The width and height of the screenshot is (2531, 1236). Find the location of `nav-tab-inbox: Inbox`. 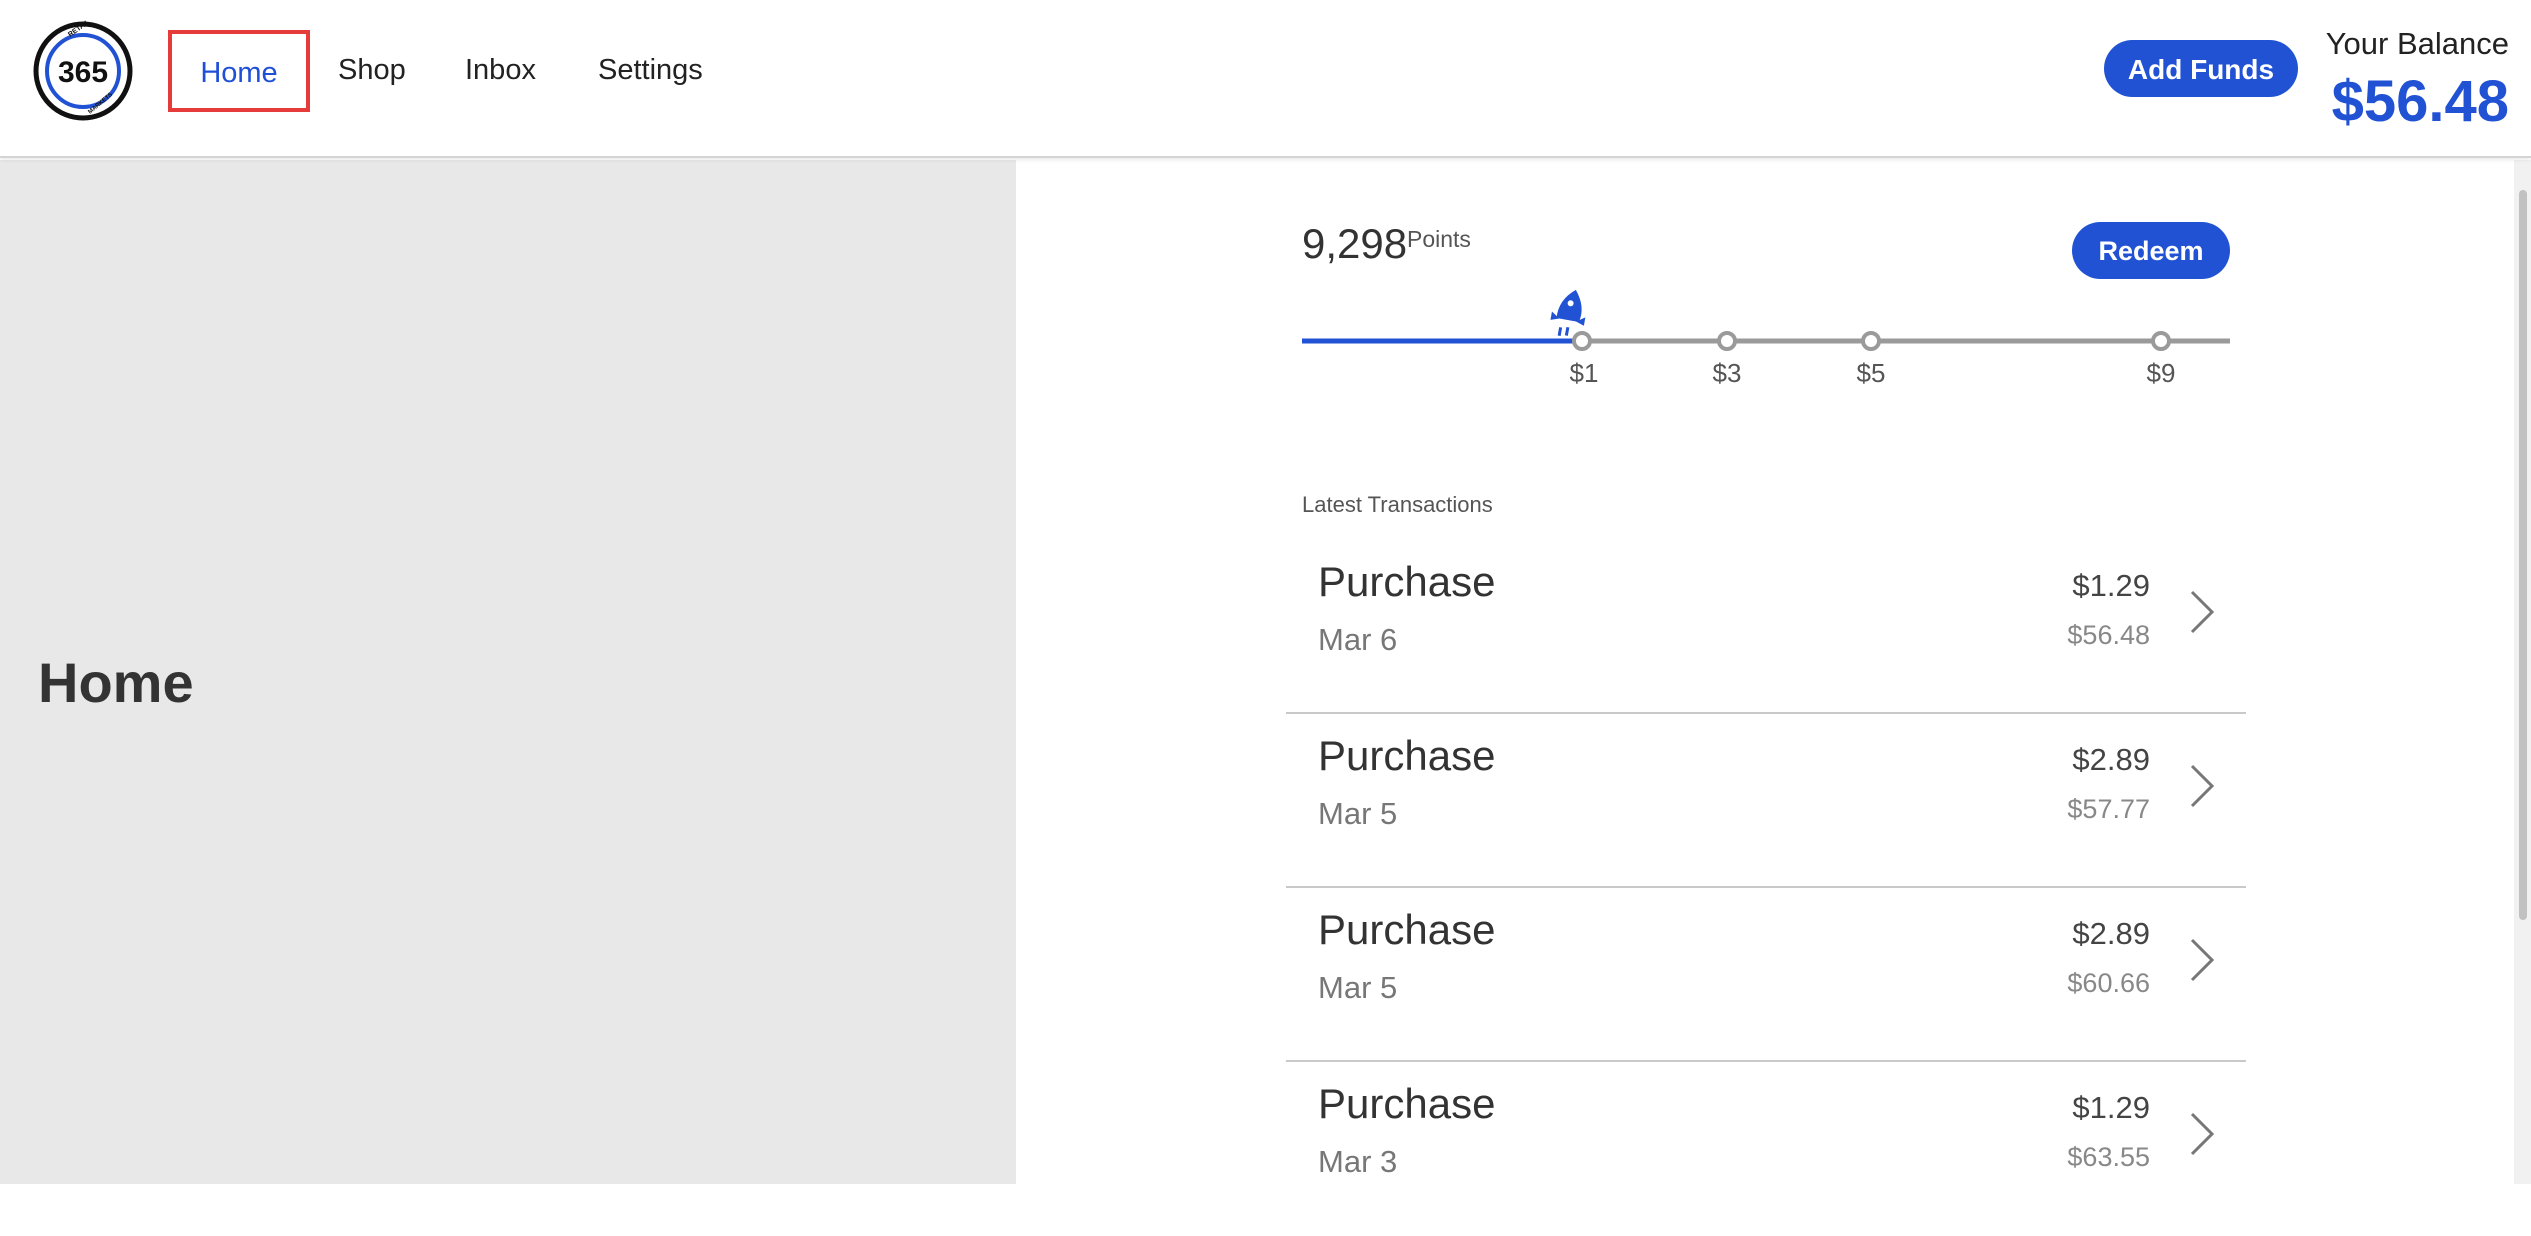

nav-tab-inbox: Inbox is located at coordinates (500, 70).